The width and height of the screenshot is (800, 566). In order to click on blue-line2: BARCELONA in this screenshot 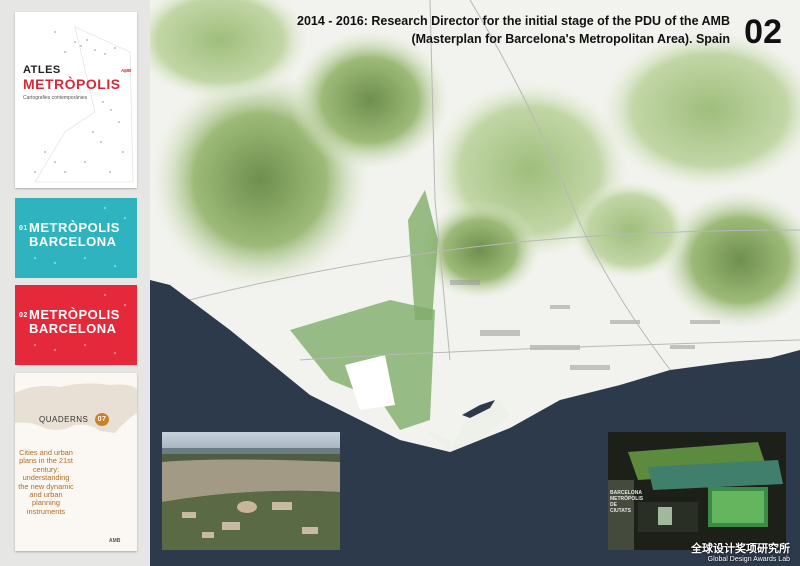, I will do `click(73, 241)`.